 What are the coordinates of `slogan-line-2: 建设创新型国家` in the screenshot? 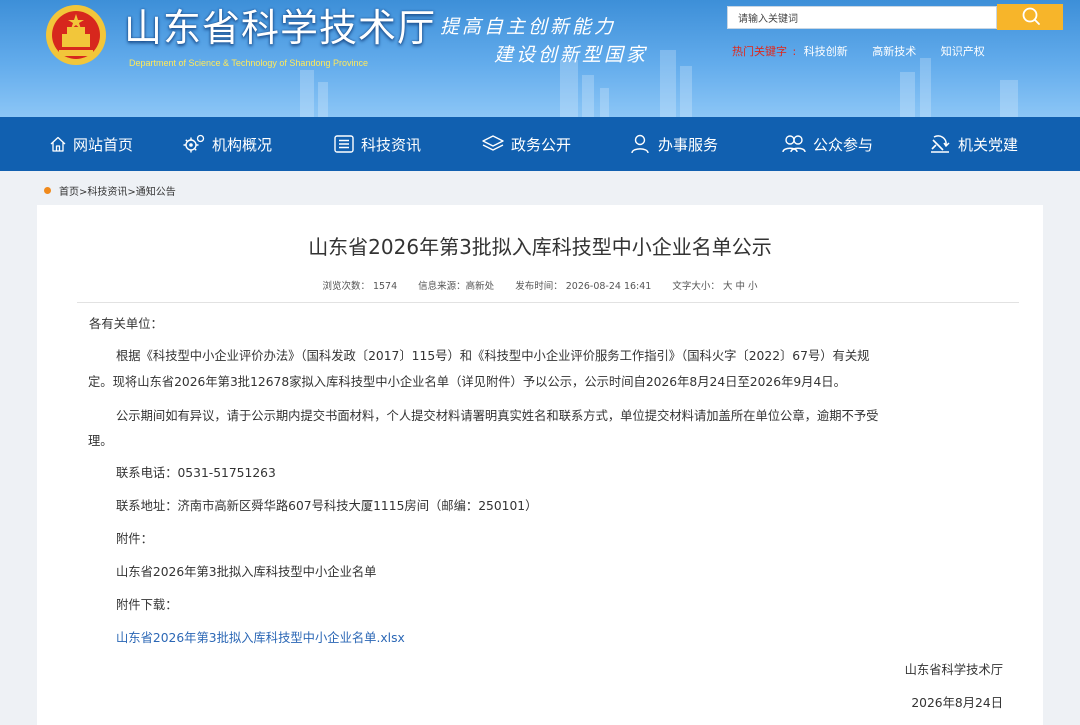 It's located at (571, 55).